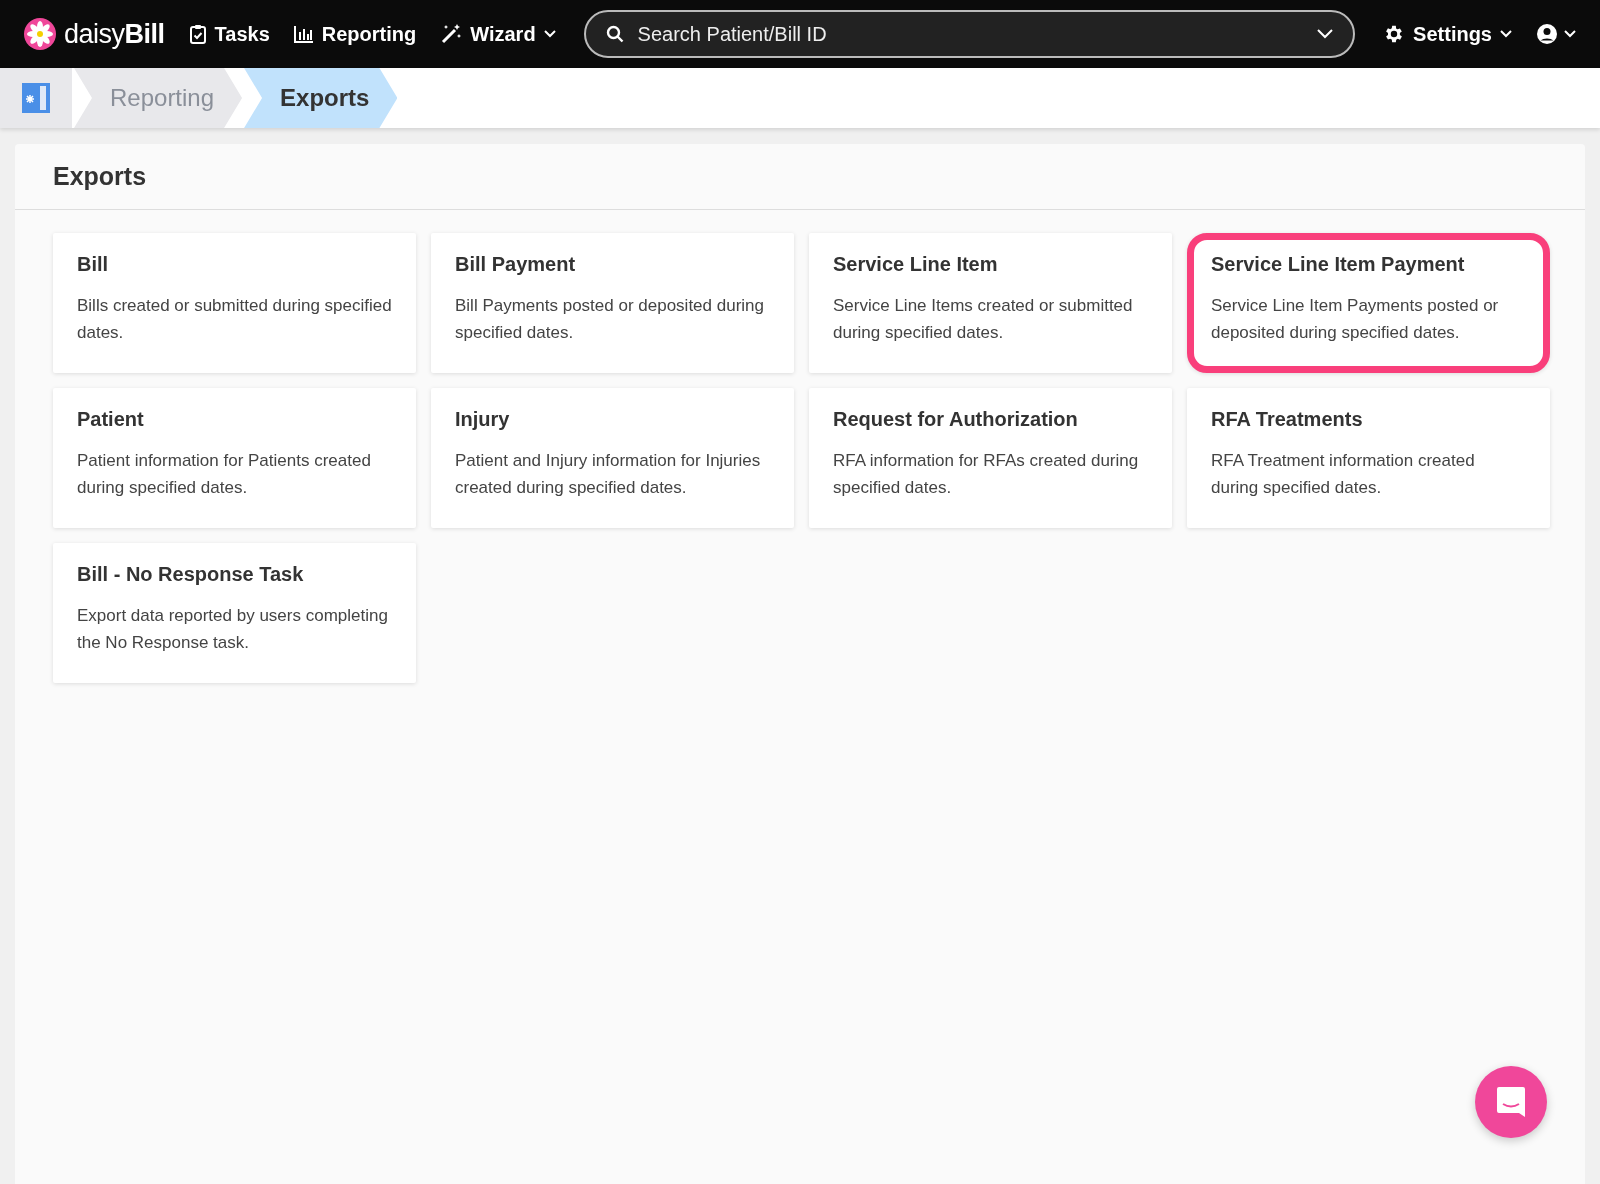 The height and width of the screenshot is (1184, 1600). Describe the element at coordinates (608, 474) in the screenshot. I see `card-description: Patient and Injury information for Injuries created during specified dates.` at that location.